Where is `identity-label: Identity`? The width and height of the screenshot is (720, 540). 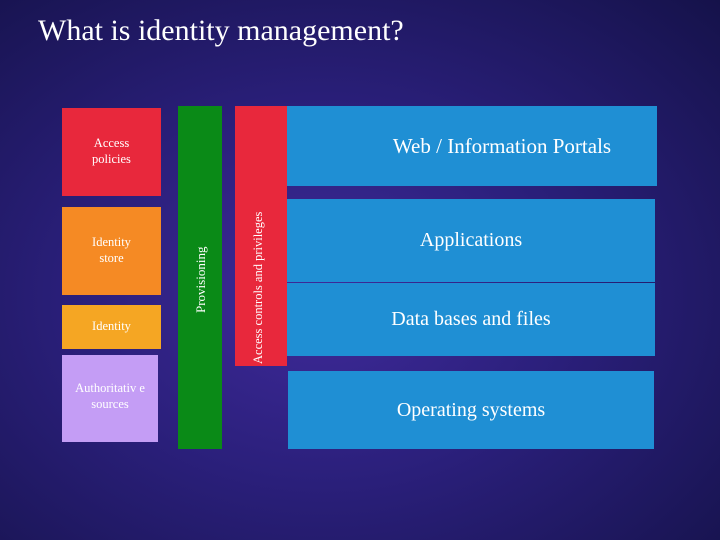
identity-label: Identity is located at coordinates (111, 326).